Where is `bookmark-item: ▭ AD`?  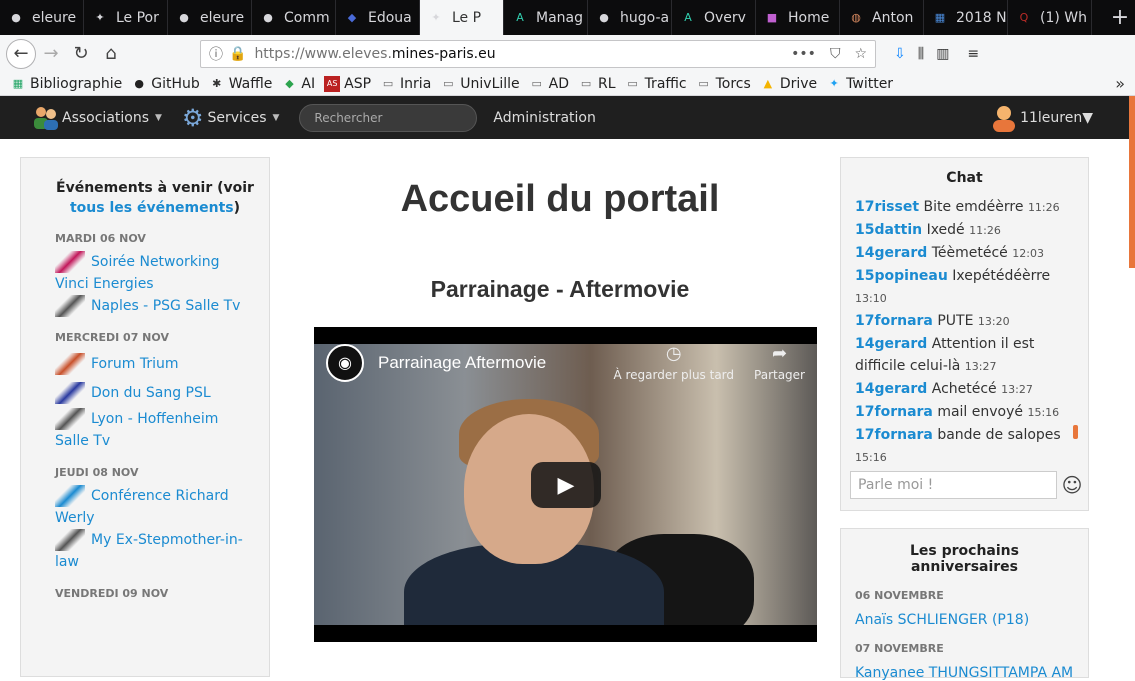
bookmark-item: ▭ AD is located at coordinates (549, 84).